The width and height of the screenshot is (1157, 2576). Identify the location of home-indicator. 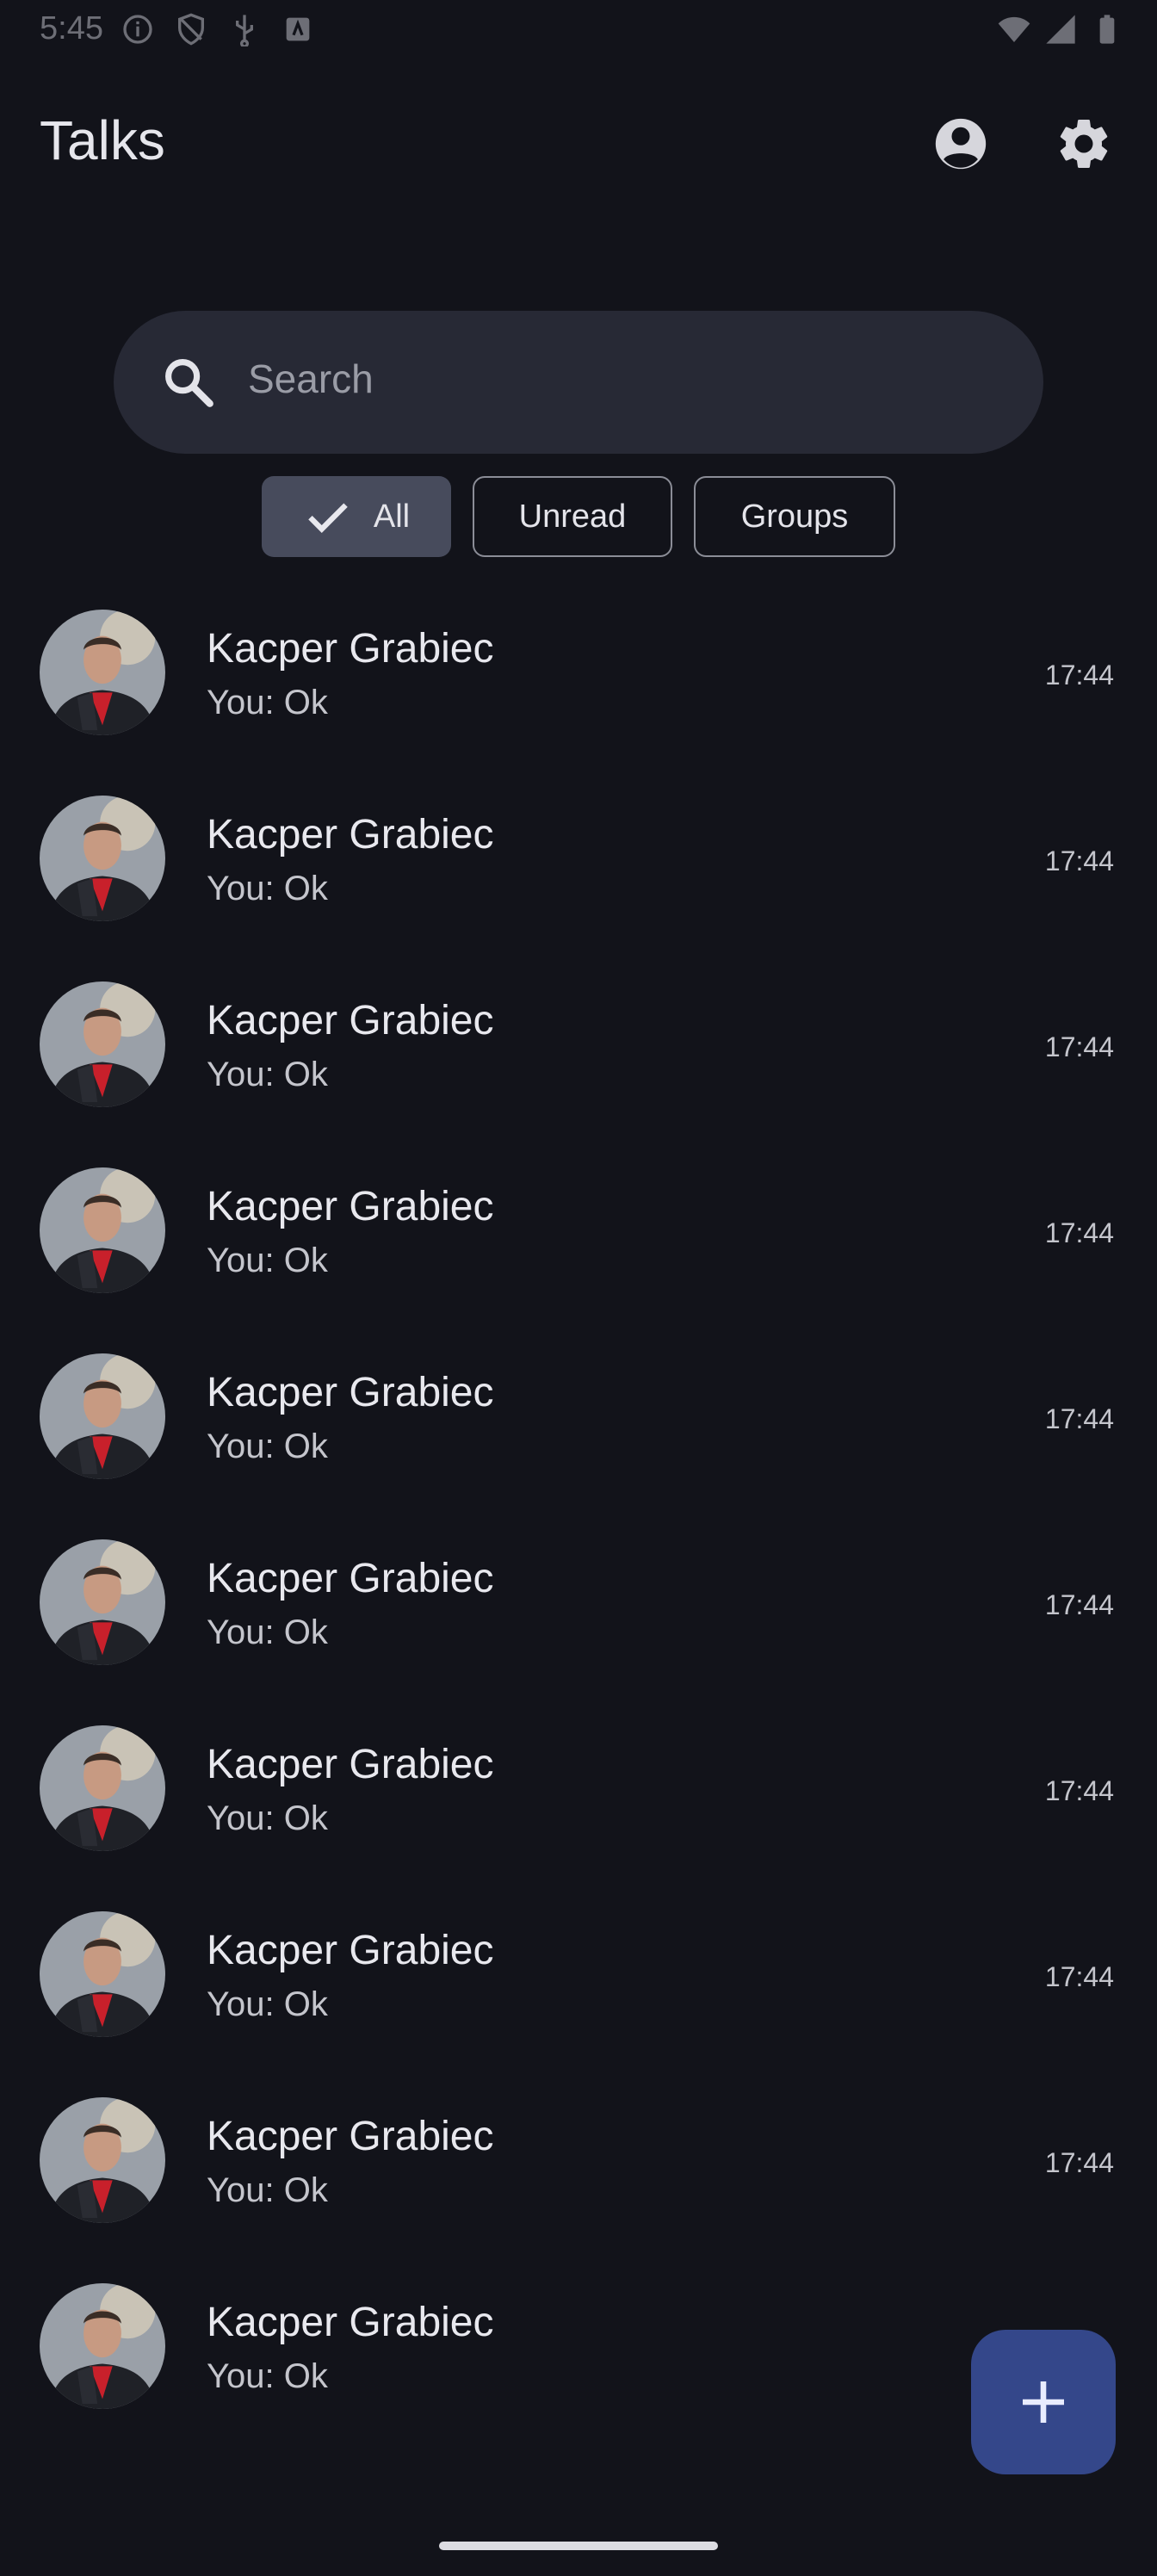
(579, 2546).